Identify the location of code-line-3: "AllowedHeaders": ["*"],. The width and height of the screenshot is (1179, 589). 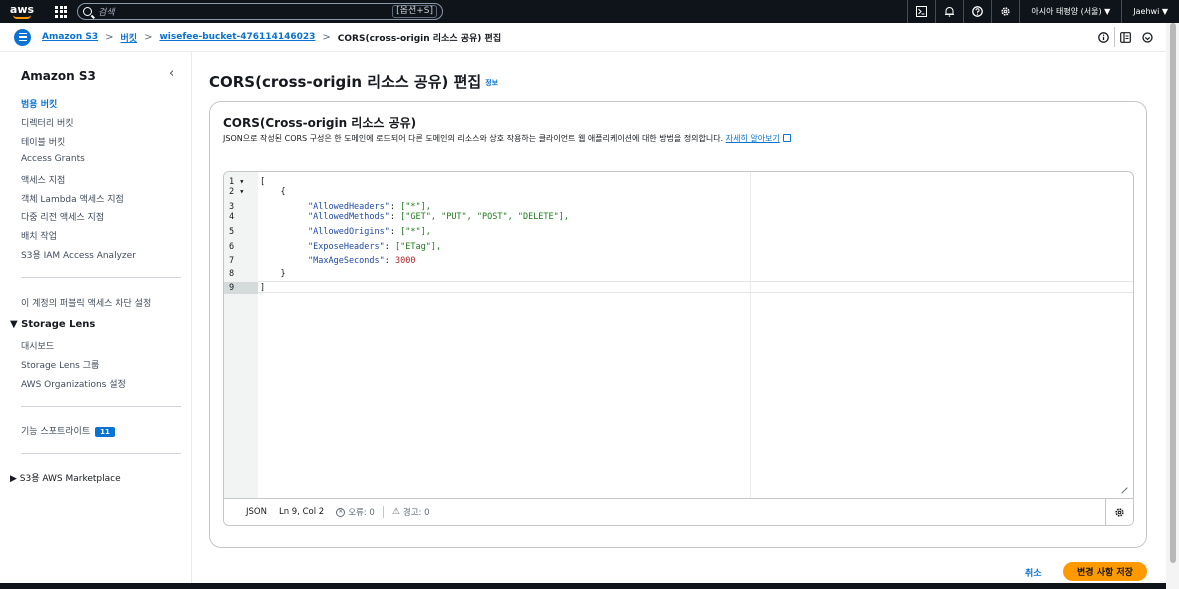
(369, 207).